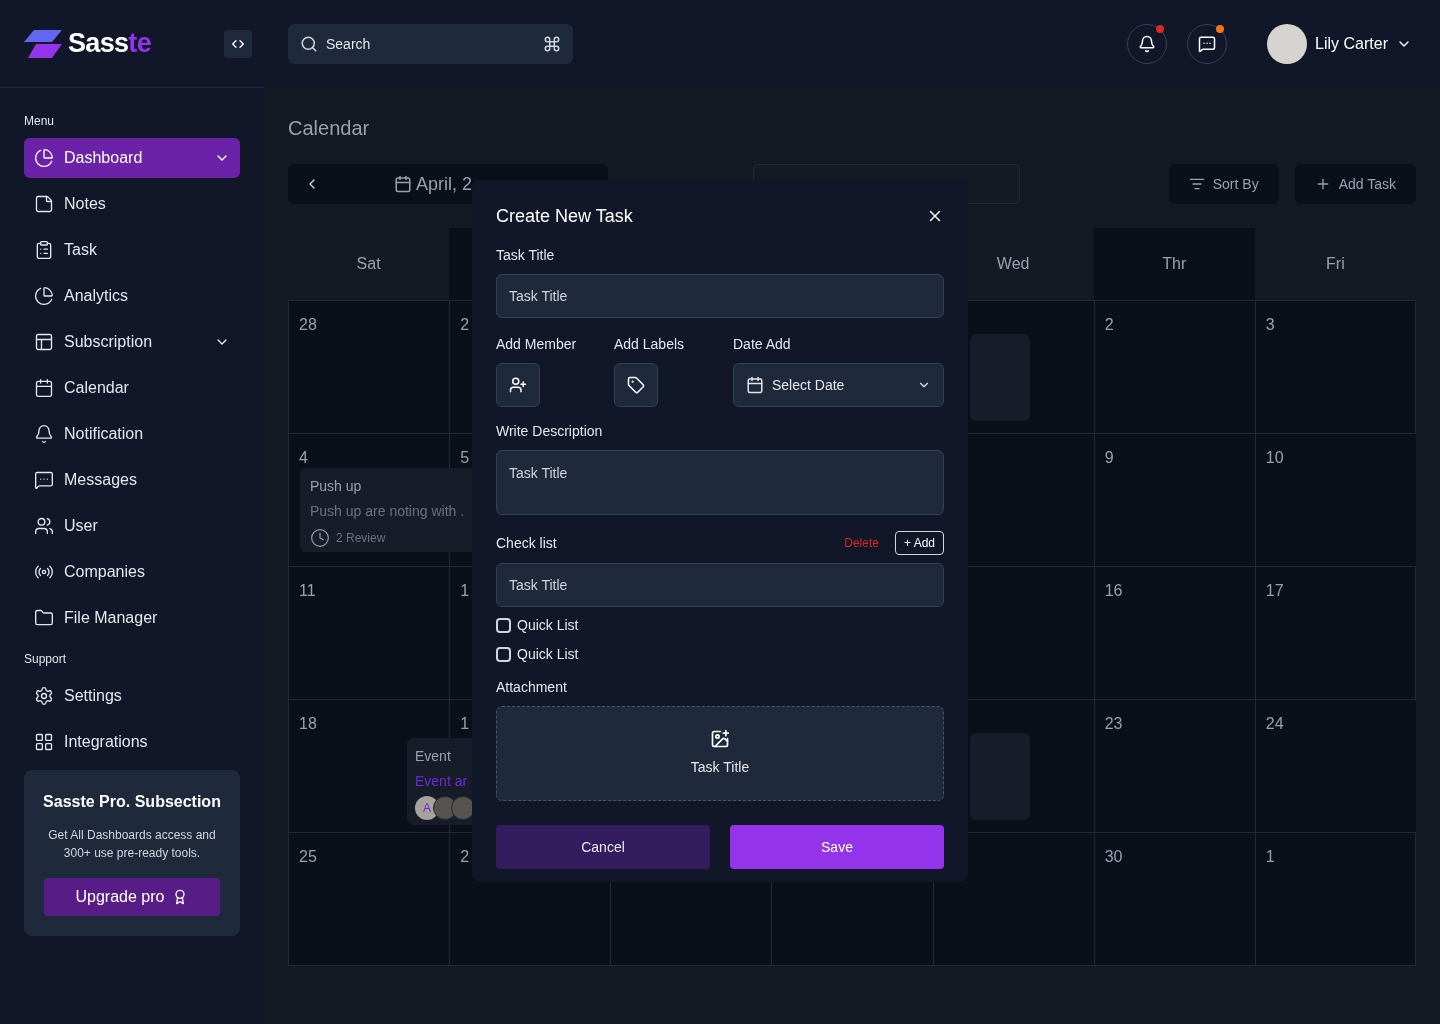 The width and height of the screenshot is (1440, 1024). Describe the element at coordinates (132, 802) in the screenshot. I see `promo-title: Sasste Pro. Subsection` at that location.